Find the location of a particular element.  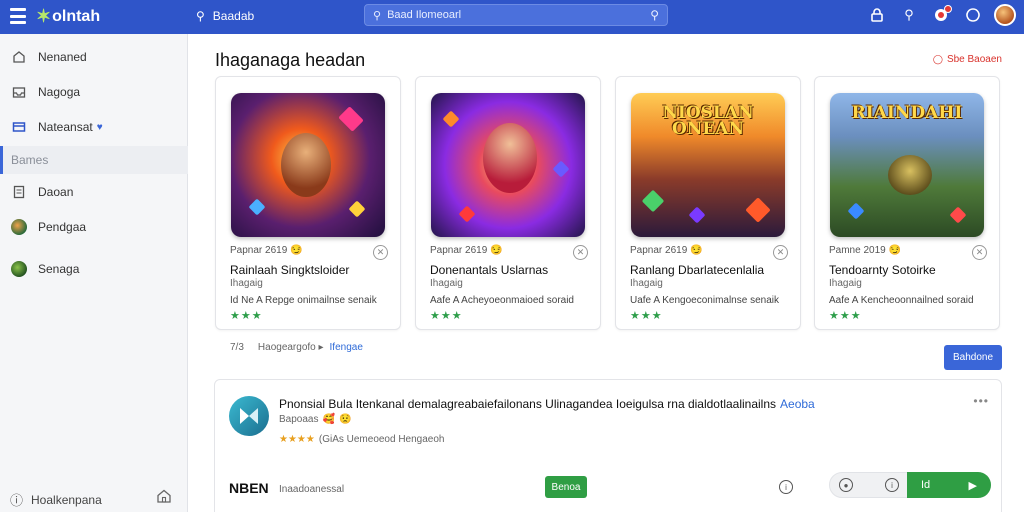

pager-text: Haogeargofo ▸ is located at coordinates (290, 347).